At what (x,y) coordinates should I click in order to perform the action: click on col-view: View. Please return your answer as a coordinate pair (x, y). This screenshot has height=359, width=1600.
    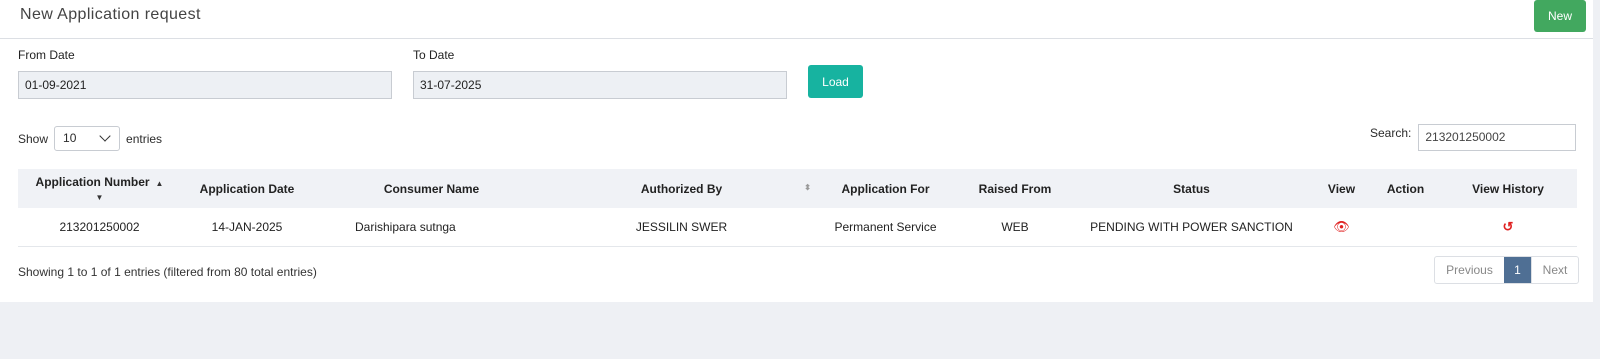
    Looking at the image, I should click on (1341, 188).